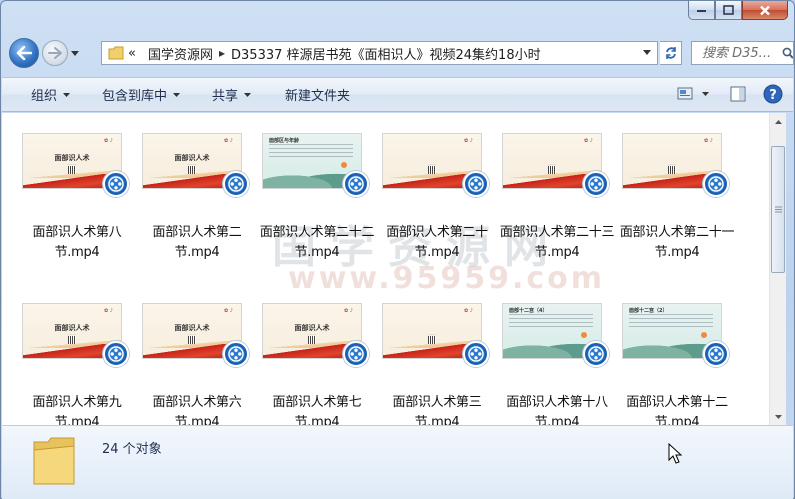  I want to click on scroll-up-icon, so click(778, 121).